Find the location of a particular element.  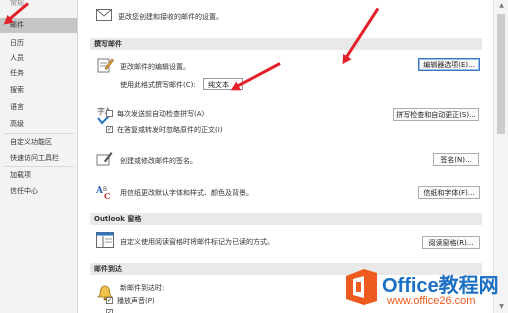

pencil-paper-icon is located at coordinates (105, 66).